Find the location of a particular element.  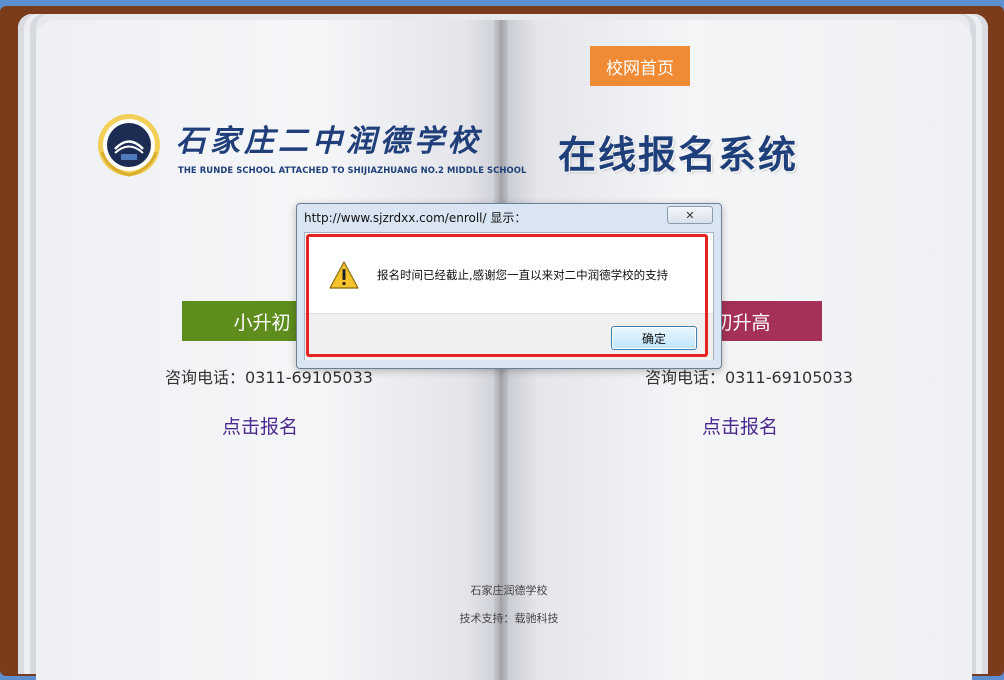

signup-link-left: 点击报名 is located at coordinates (260, 425).